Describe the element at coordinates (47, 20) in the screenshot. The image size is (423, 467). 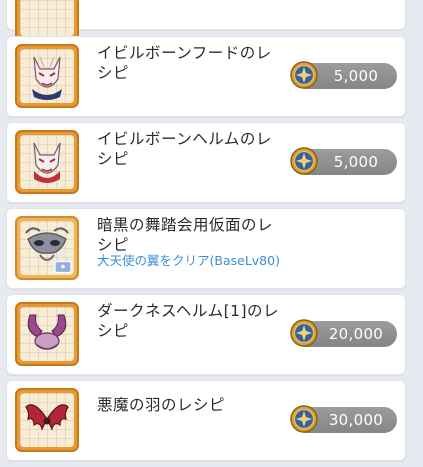
I see `recipe-thumbnail` at that location.